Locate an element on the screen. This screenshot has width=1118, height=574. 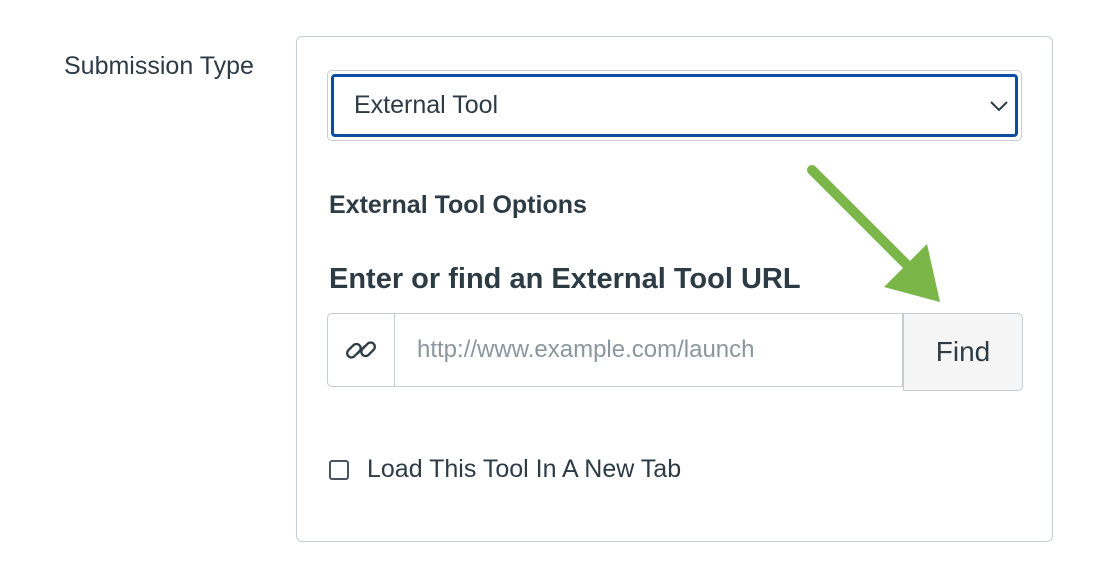
link-addon is located at coordinates (360, 350).